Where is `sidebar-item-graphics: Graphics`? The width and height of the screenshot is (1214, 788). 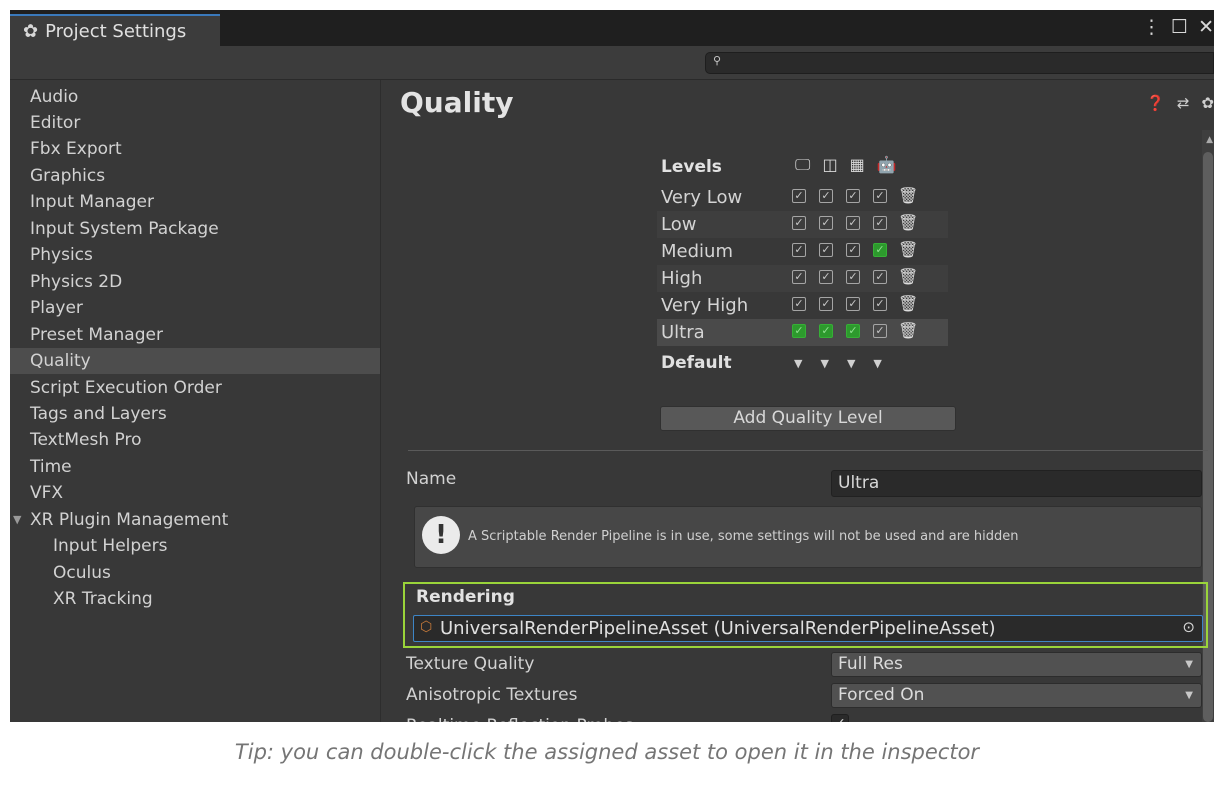 sidebar-item-graphics: Graphics is located at coordinates (195, 176).